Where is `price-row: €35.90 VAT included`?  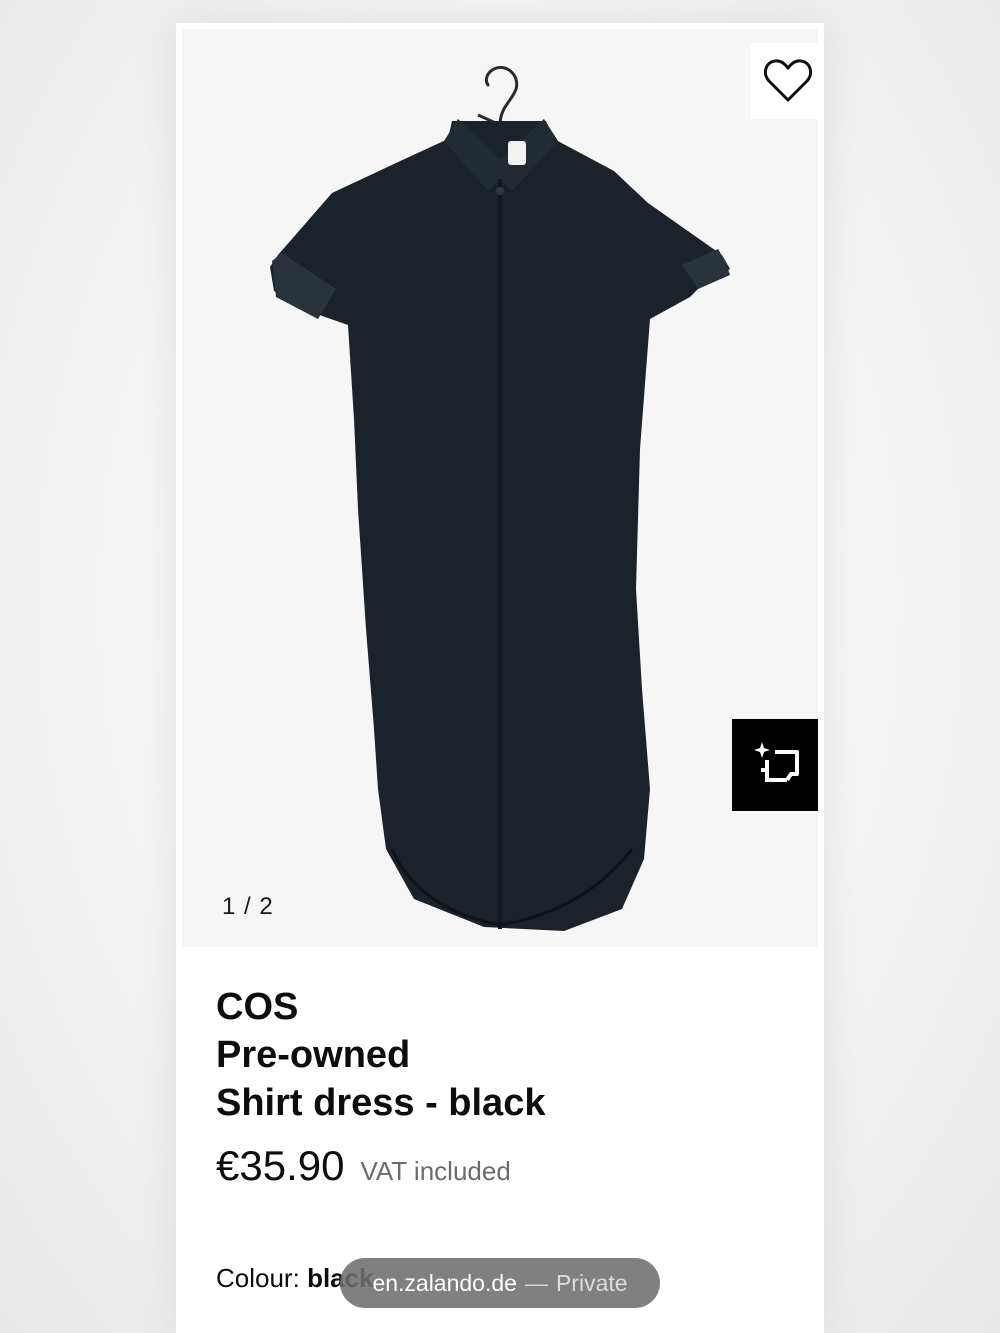 price-row: €35.90 VAT included is located at coordinates (506, 1166).